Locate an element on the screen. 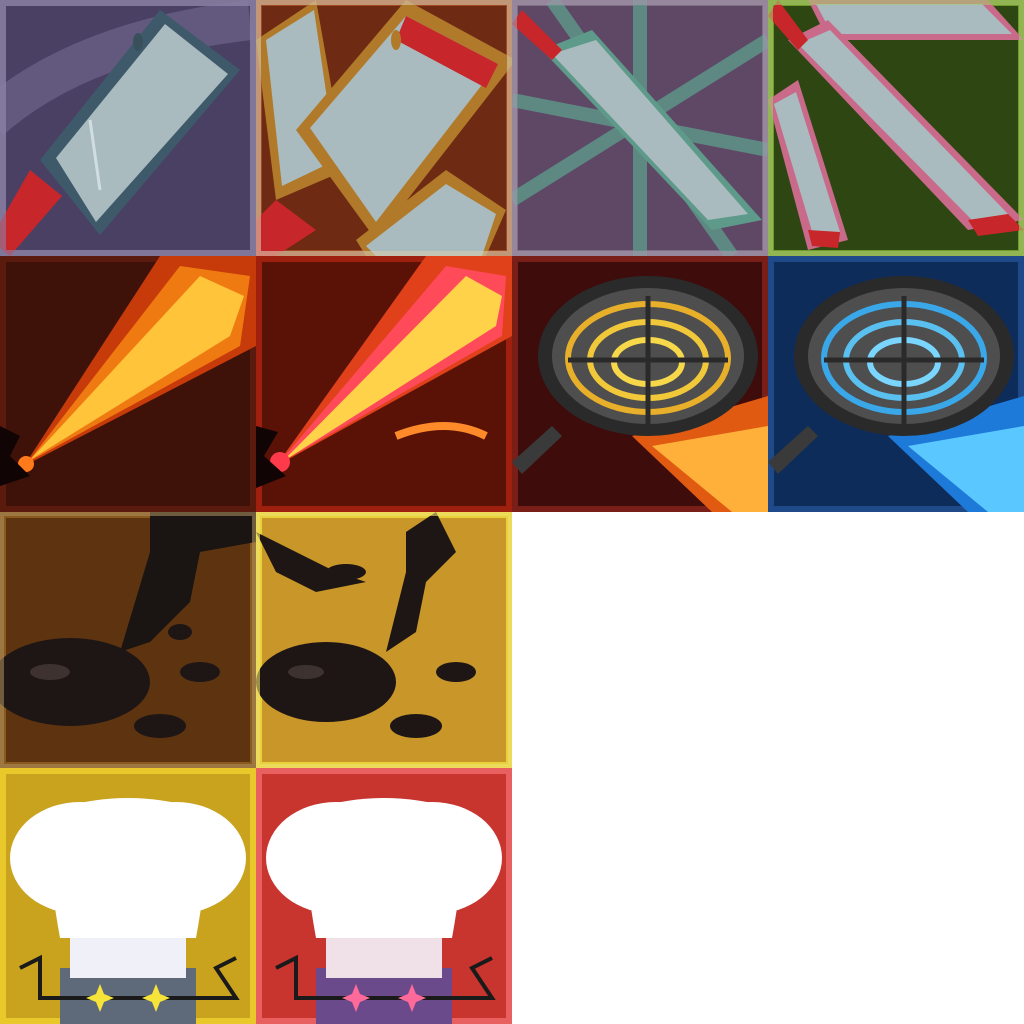 The height and width of the screenshot is (1024, 1024). oil-spill-bright-icon is located at coordinates (384, 640).